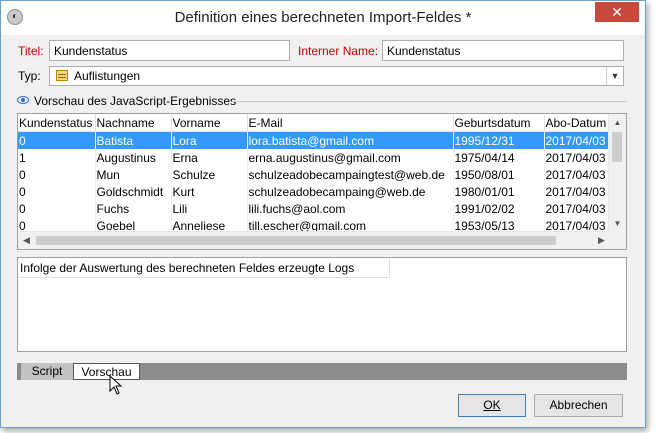  What do you see at coordinates (29, 76) in the screenshot?
I see `typ-label: Typ:` at bounding box center [29, 76].